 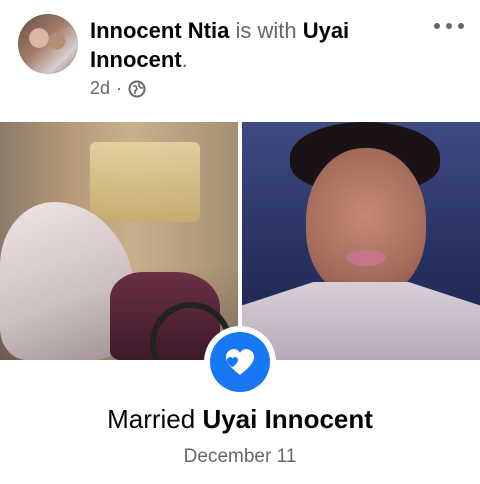 I want to click on life-event-badge, so click(x=240, y=362).